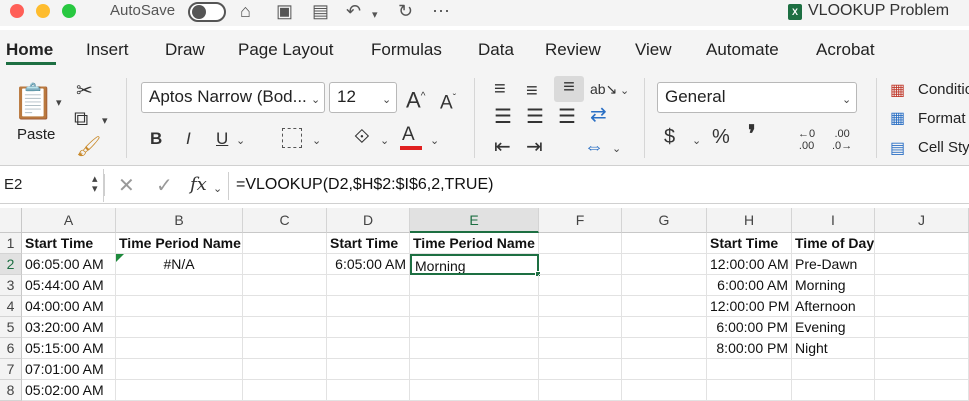  What do you see at coordinates (285, 390) in the screenshot?
I see `cell-c8` at bounding box center [285, 390].